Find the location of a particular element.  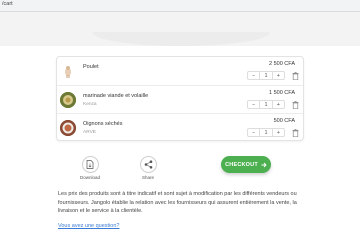

share-button is located at coordinates (148, 164).